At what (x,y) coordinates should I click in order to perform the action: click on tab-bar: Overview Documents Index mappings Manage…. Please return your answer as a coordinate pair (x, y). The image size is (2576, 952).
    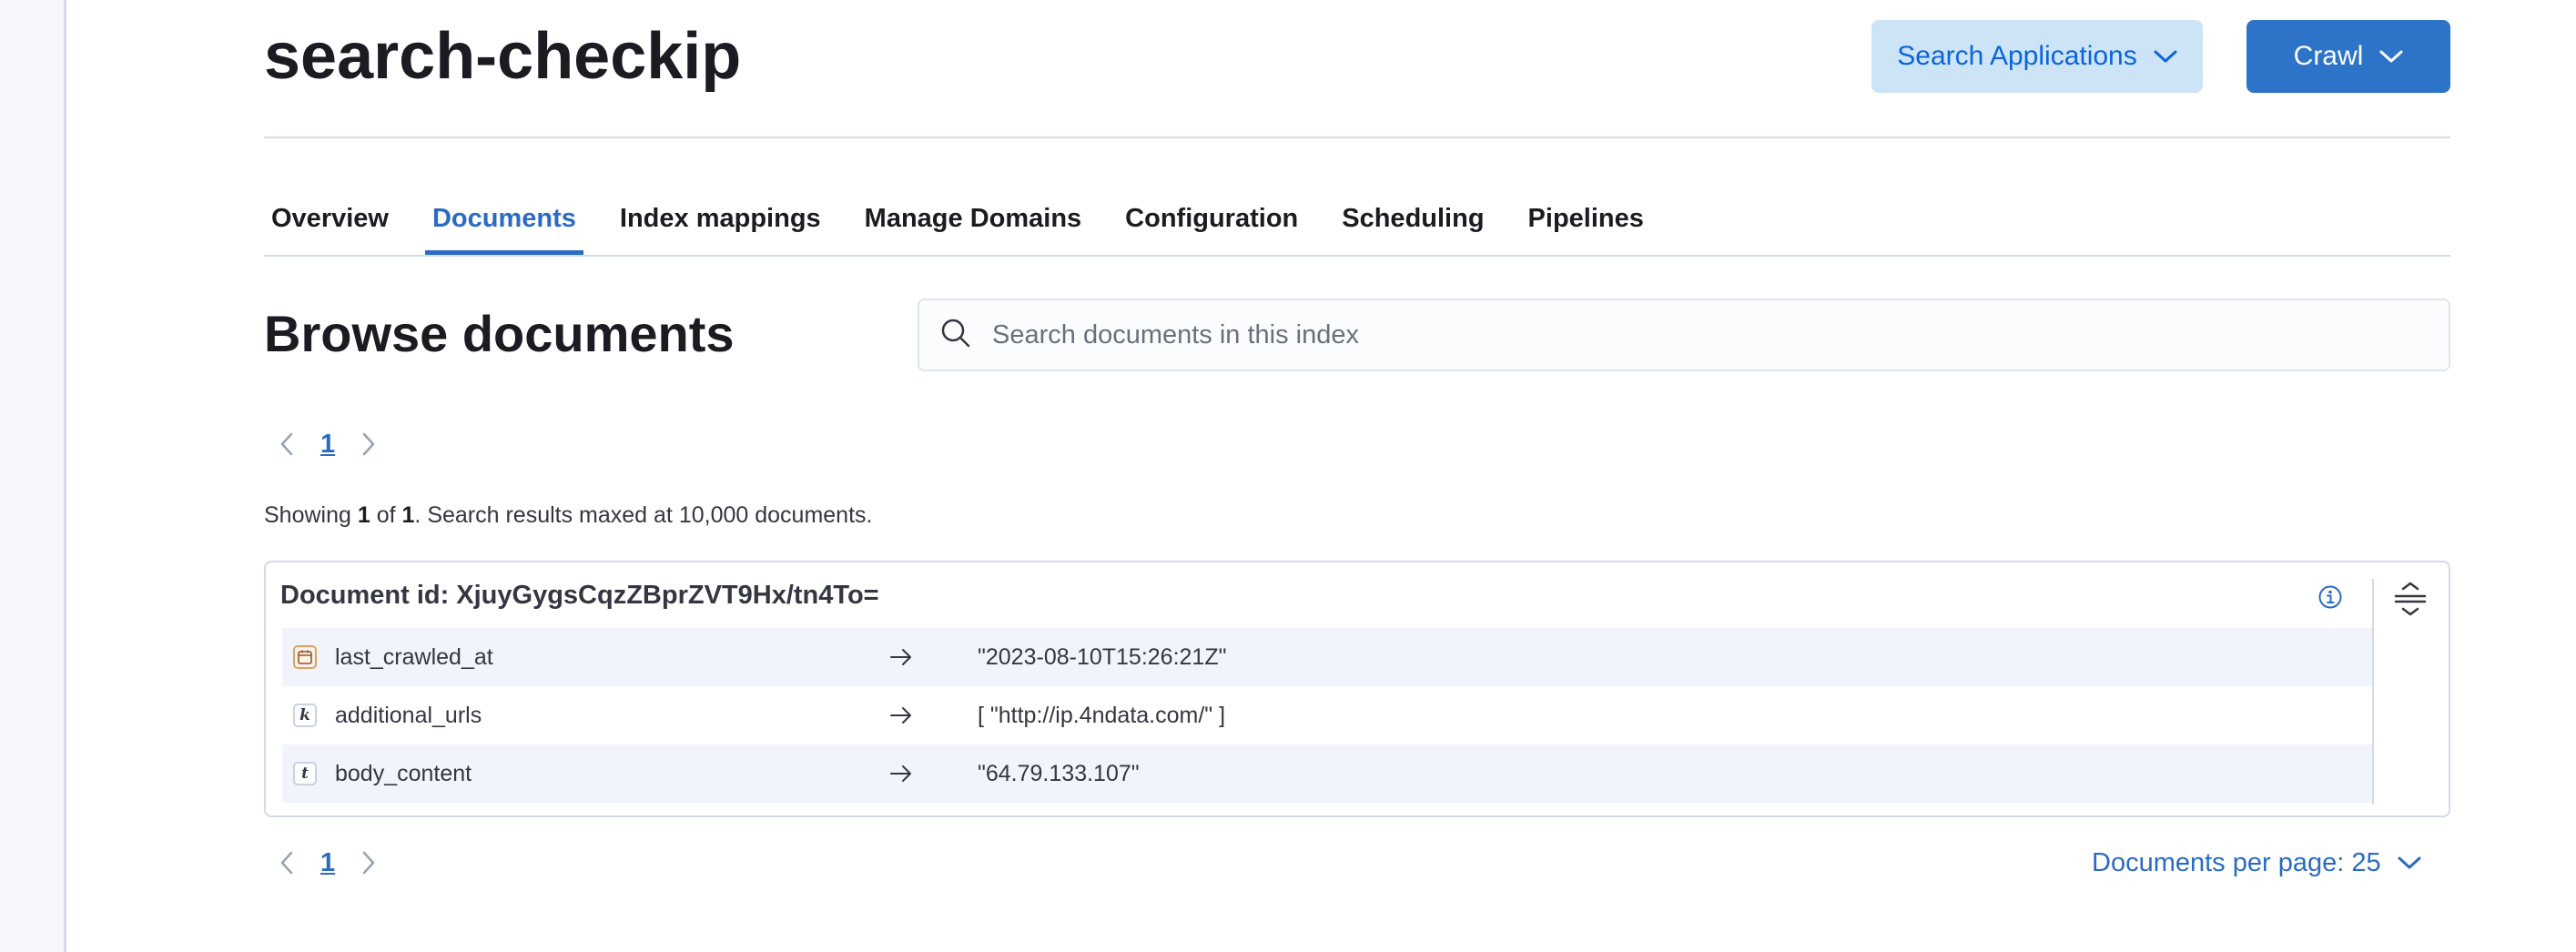
    Looking at the image, I should click on (1357, 226).